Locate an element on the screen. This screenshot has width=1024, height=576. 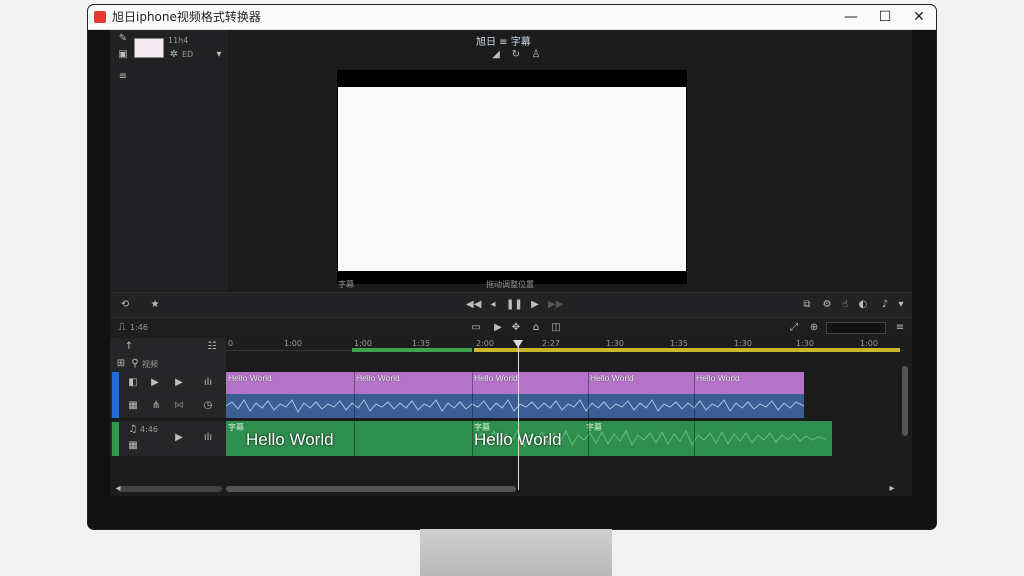
ruler-tick: 2:00 is located at coordinates (485, 343).